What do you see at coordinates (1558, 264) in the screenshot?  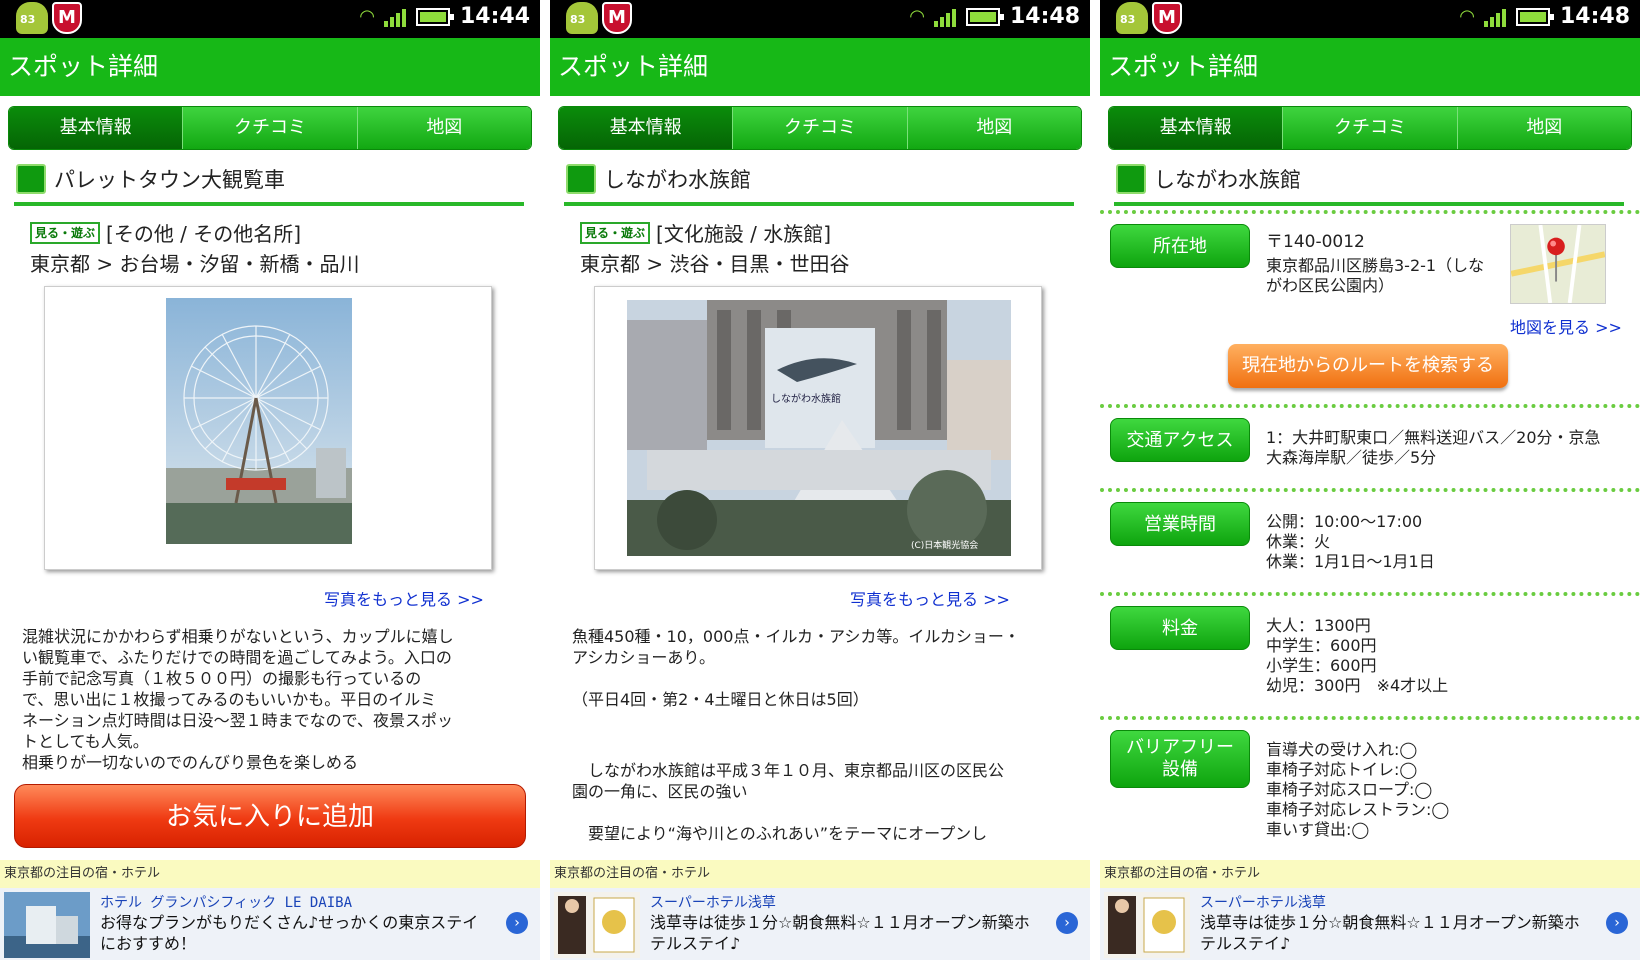 I see `map-thumbnail` at bounding box center [1558, 264].